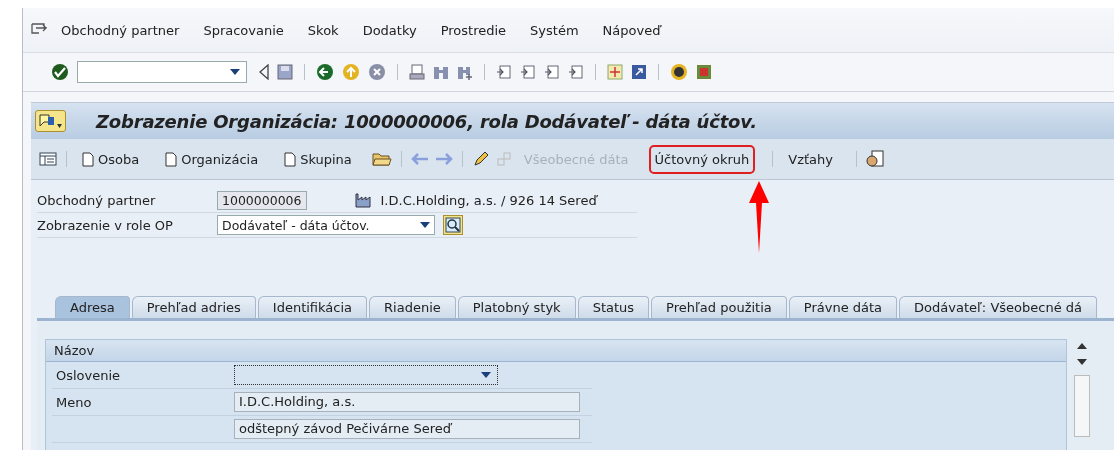 Image resolution: width=1114 pixels, height=450 pixels. What do you see at coordinates (843, 307) in the screenshot?
I see `tab: Právne dáta` at bounding box center [843, 307].